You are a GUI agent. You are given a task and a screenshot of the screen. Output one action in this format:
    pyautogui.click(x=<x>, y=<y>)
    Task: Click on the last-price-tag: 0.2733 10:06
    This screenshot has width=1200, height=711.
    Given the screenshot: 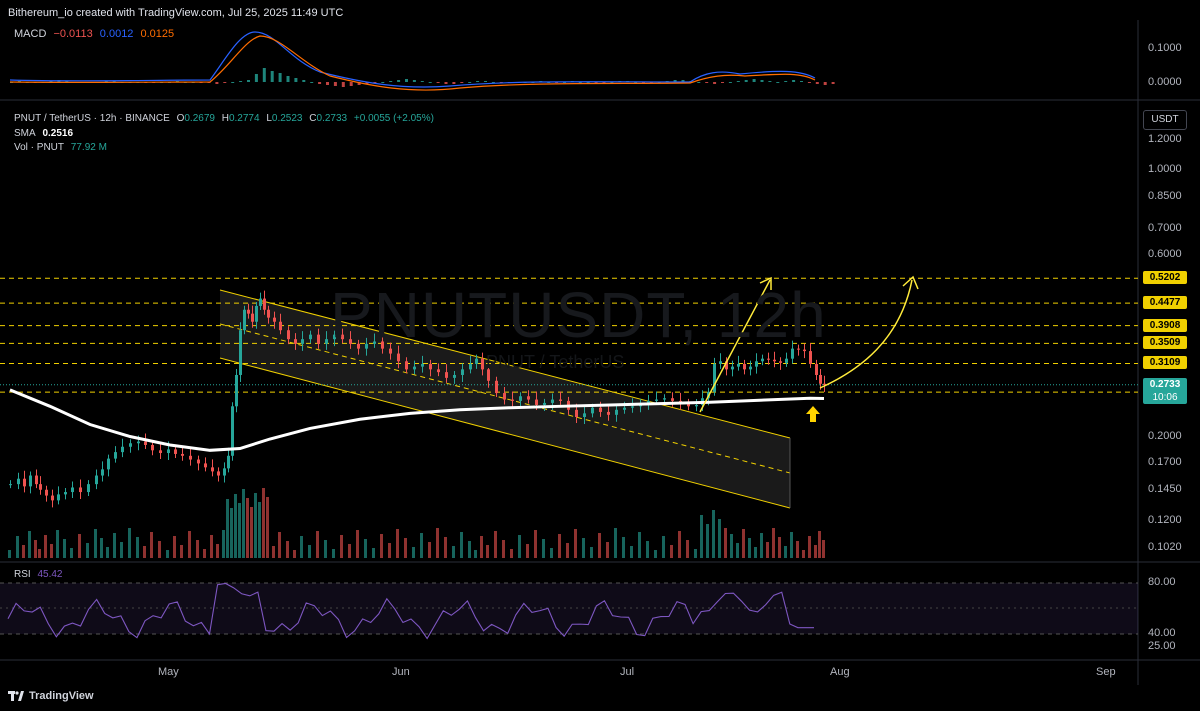 What is the action you would take?
    pyautogui.click(x=1165, y=390)
    